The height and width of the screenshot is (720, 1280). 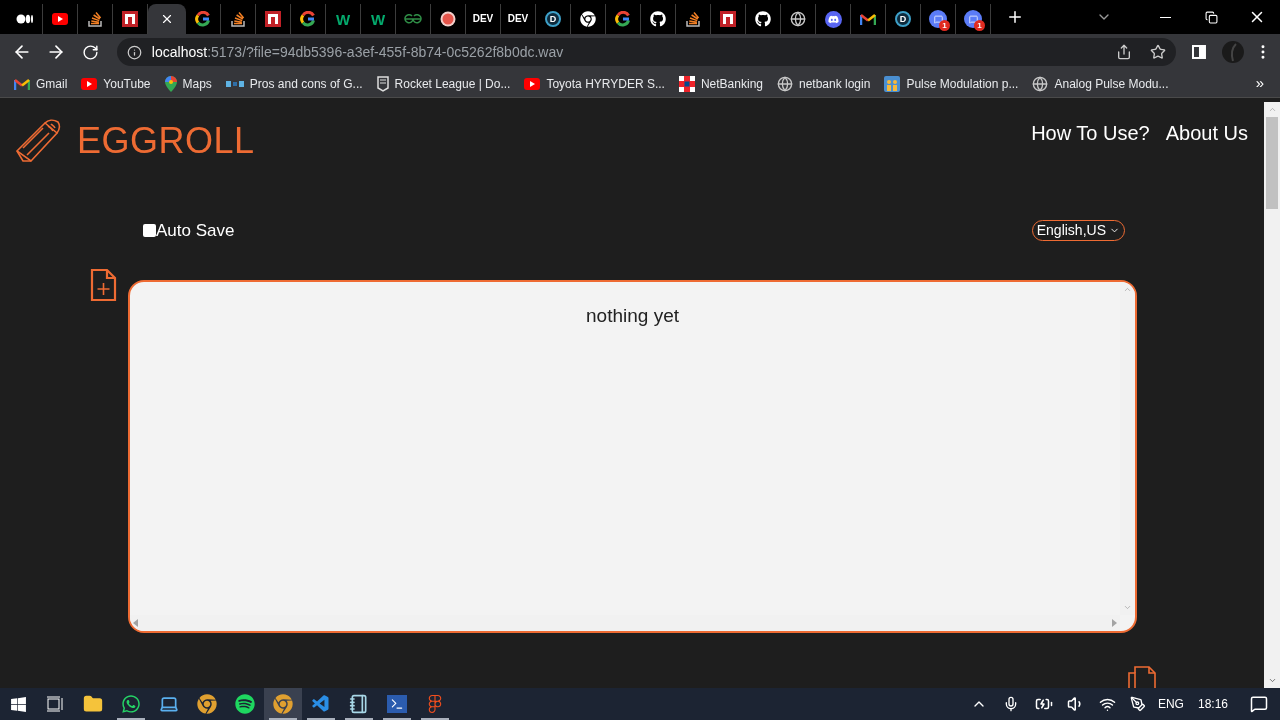 I want to click on laptop-icon, so click(x=169, y=704).